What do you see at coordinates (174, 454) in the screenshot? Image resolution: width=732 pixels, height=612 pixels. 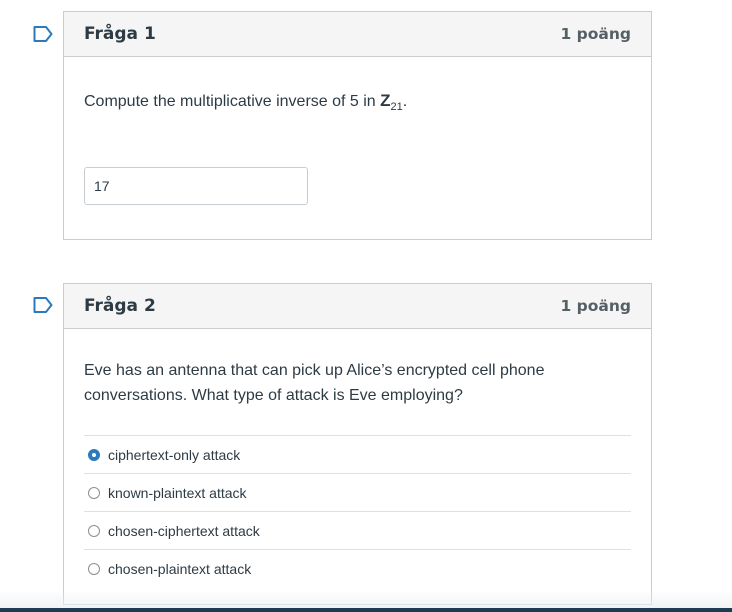 I see `option-label: ciphertext-only attack` at bounding box center [174, 454].